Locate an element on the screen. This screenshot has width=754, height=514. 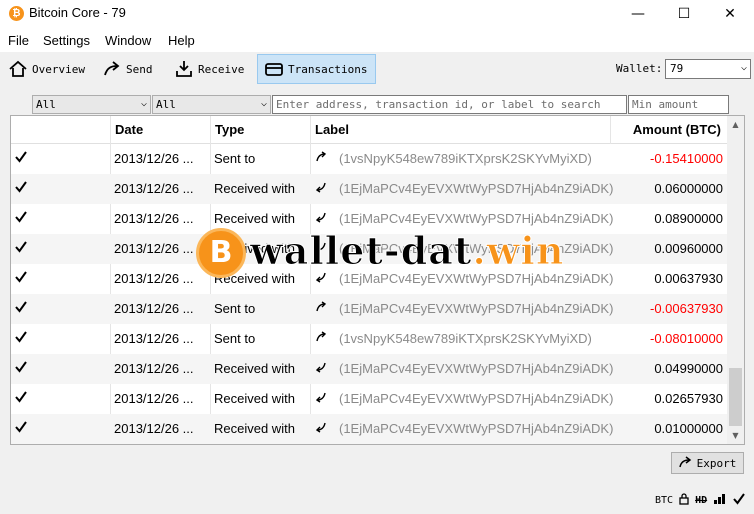
row-amount: 0.01000000 is located at coordinates (688, 428).